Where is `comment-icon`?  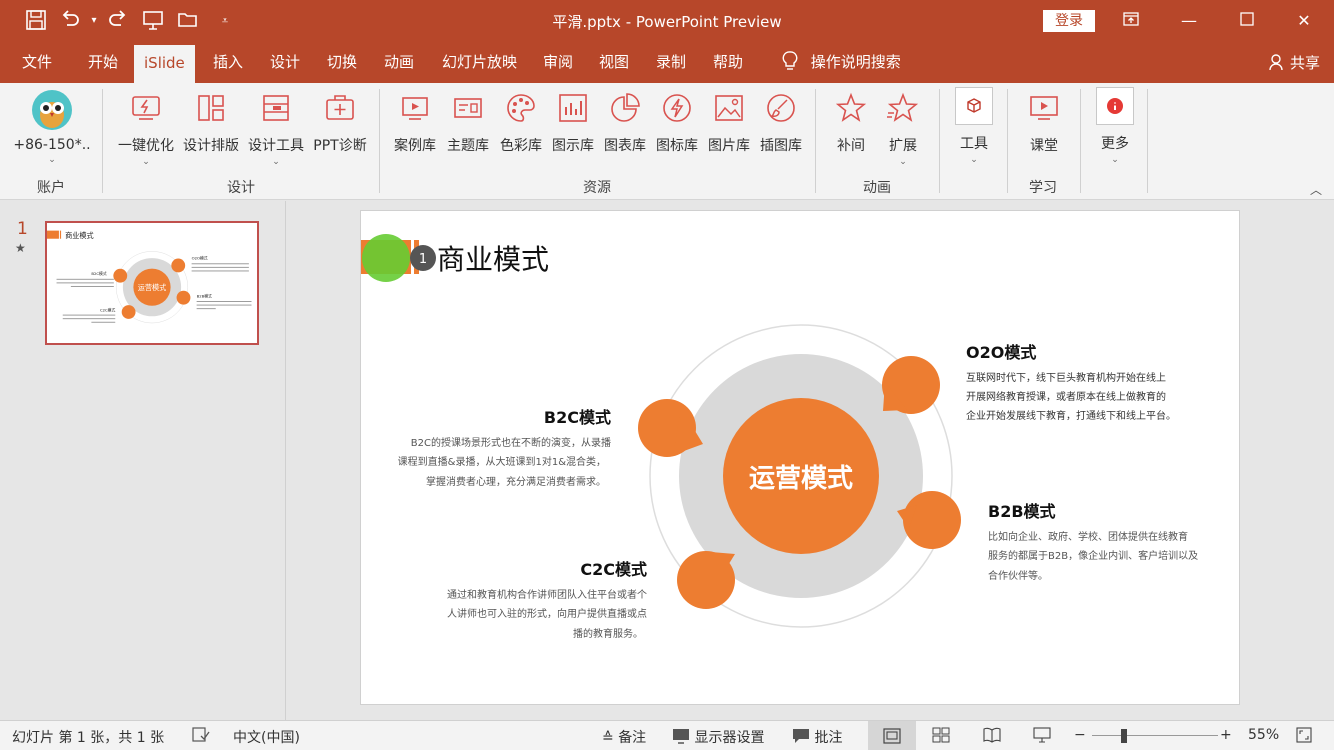
comment-icon is located at coordinates (803, 737).